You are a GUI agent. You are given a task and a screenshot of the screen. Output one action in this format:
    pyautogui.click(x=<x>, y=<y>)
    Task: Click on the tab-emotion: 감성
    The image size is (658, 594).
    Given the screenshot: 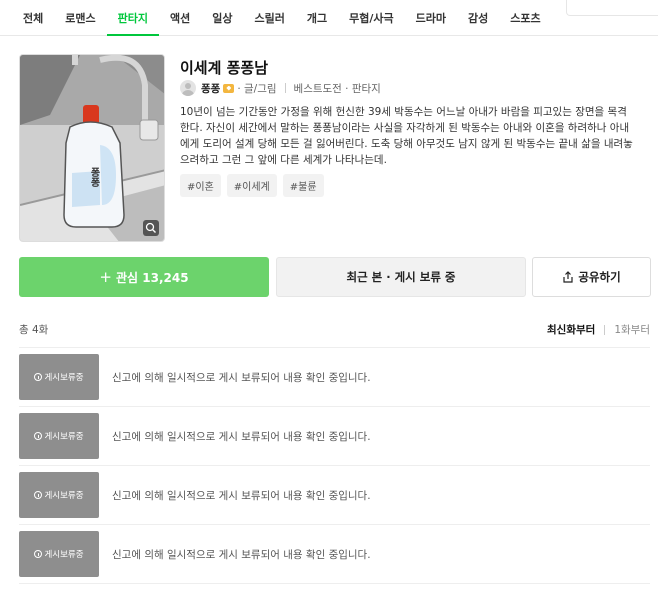 What is the action you would take?
    pyautogui.click(x=478, y=17)
    